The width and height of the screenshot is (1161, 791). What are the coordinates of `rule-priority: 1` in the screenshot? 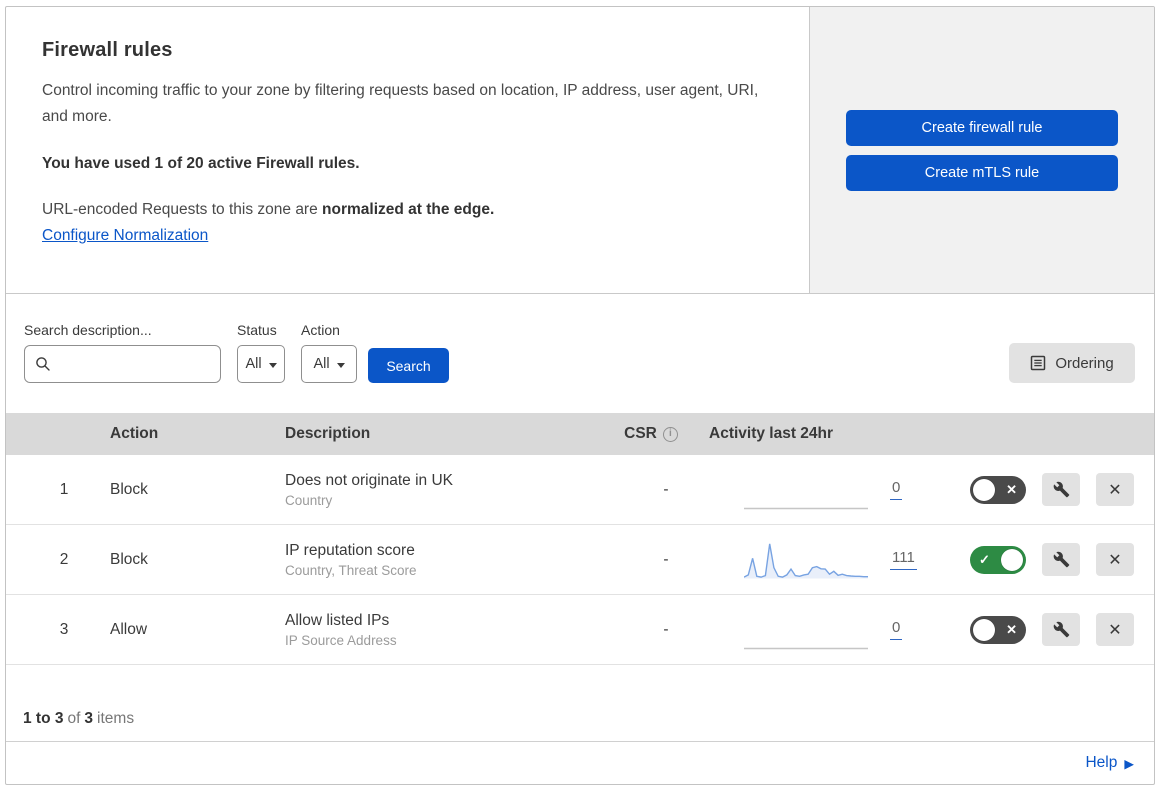 It's located at (64, 489).